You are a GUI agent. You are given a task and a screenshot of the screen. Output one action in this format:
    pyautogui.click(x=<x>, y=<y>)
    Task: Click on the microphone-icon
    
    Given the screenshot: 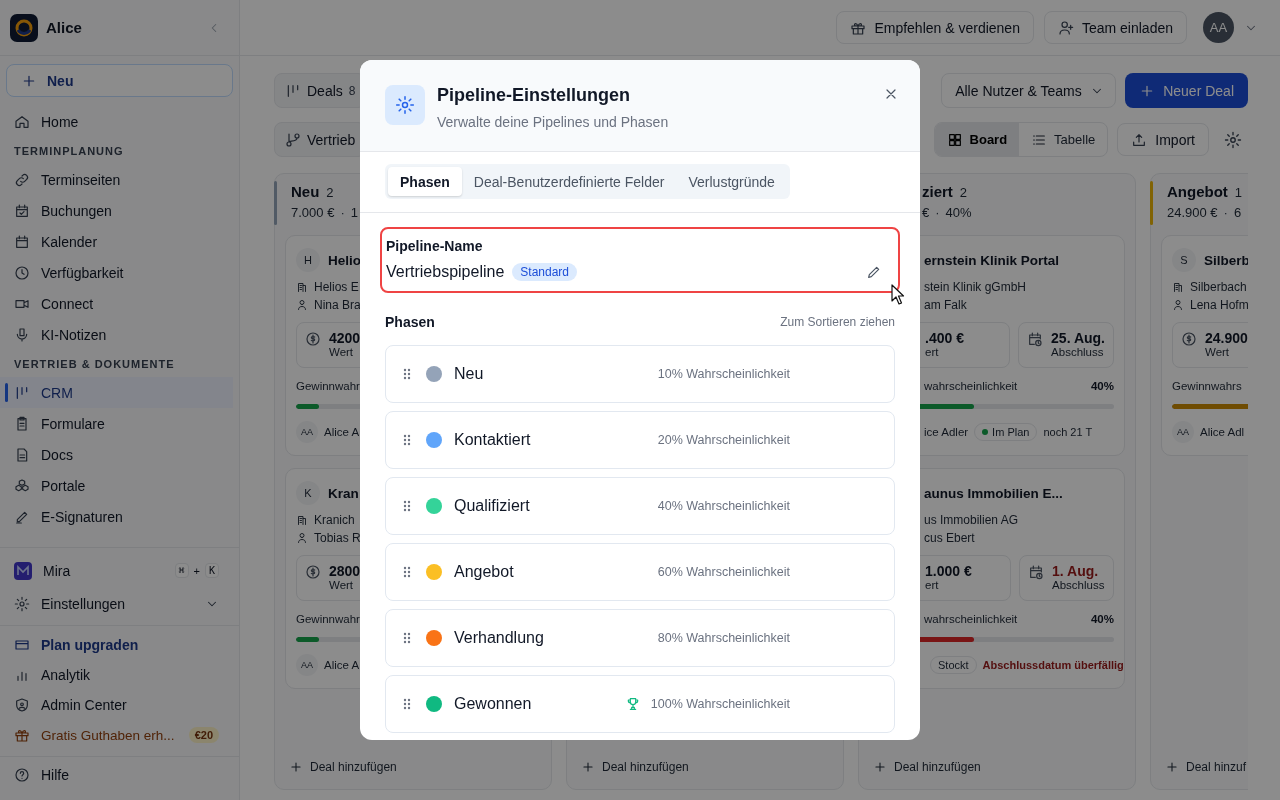 What is the action you would take?
    pyautogui.click(x=22, y=334)
    